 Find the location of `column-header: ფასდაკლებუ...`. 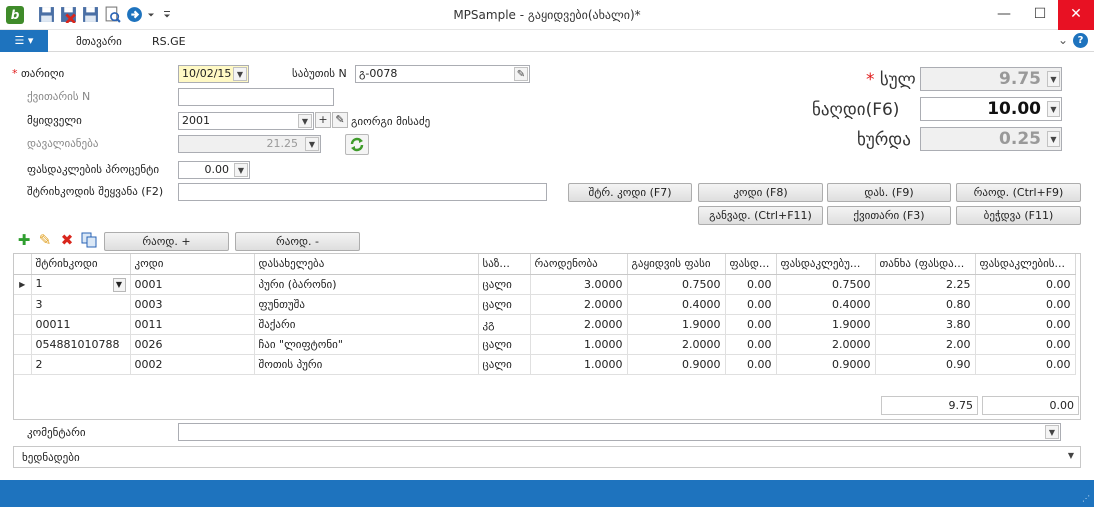

column-header: ფასდაკლებუ... is located at coordinates (826, 264).